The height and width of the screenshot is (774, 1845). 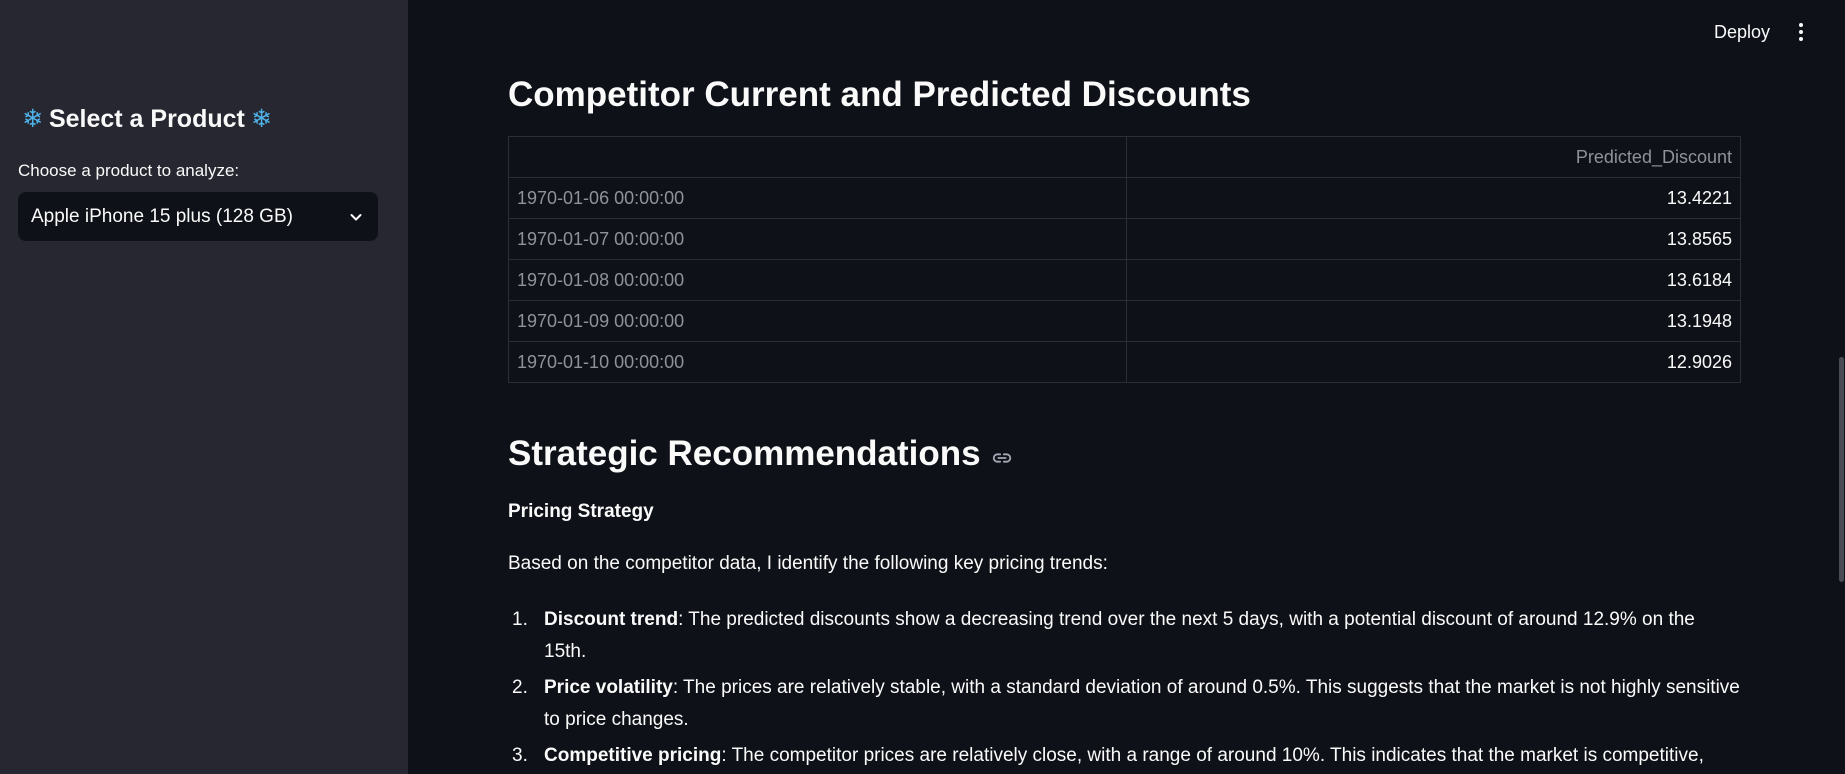 What do you see at coordinates (1801, 32) in the screenshot?
I see `more-vertical-icon` at bounding box center [1801, 32].